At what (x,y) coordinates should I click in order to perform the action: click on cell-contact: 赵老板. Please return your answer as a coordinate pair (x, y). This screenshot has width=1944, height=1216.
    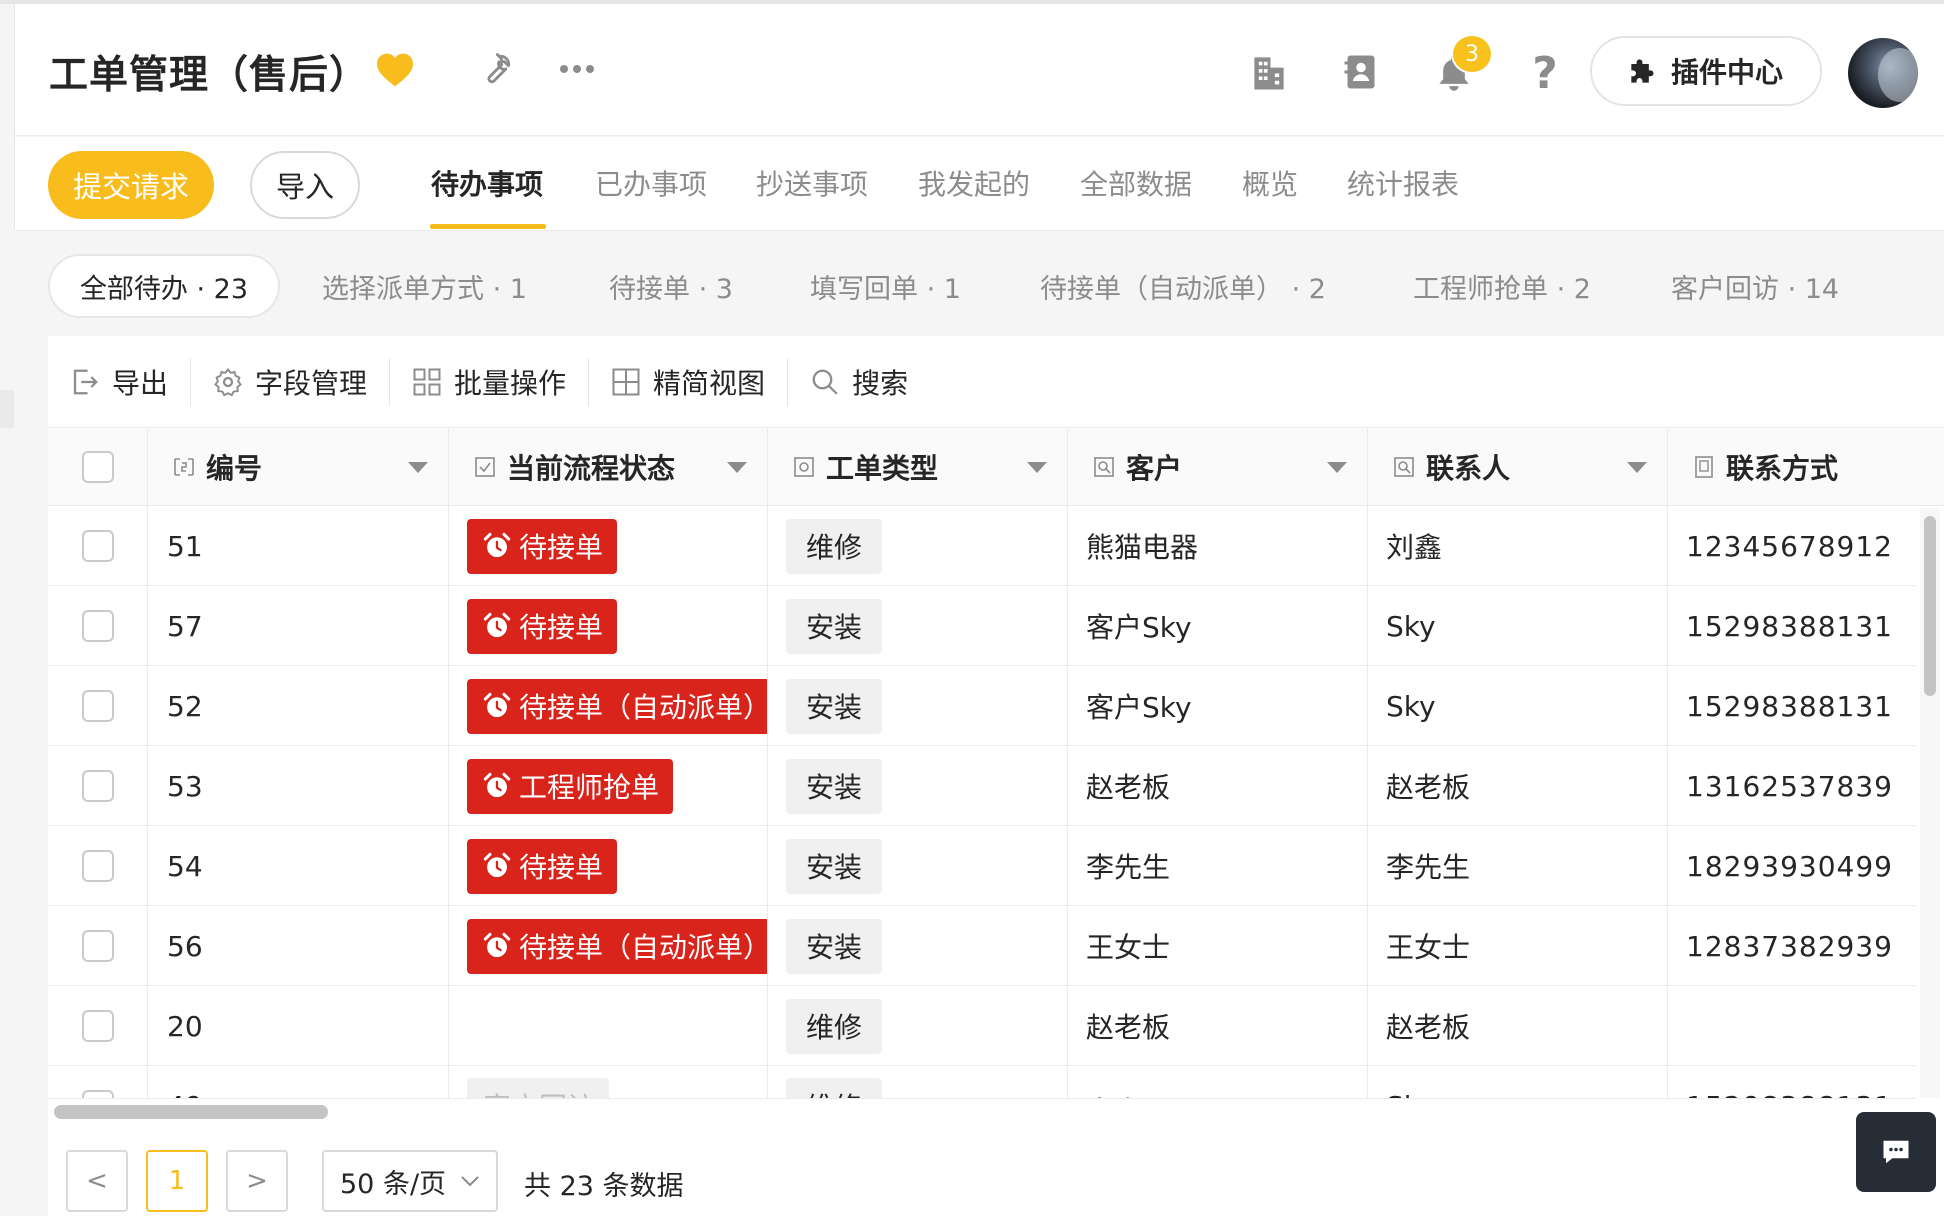
    Looking at the image, I should click on (1518, 1026).